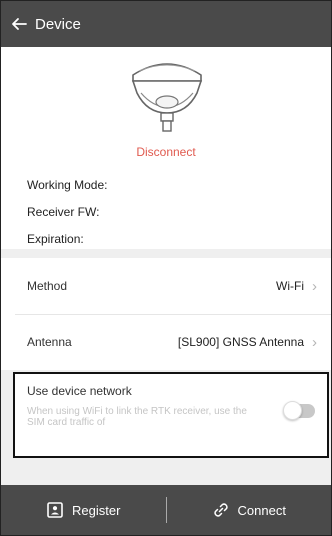 The height and width of the screenshot is (536, 332). I want to click on top-bar: Device, so click(166, 24).